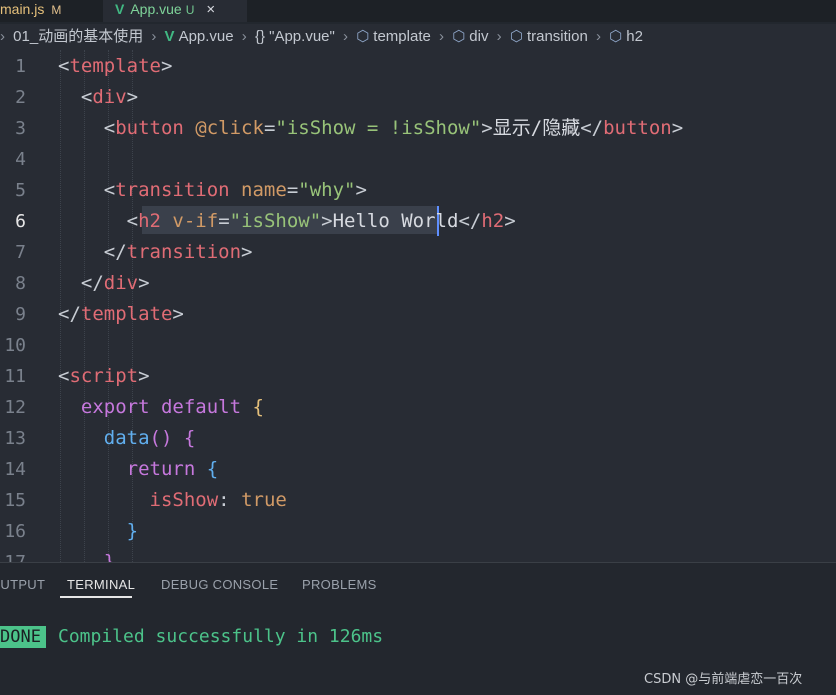  I want to click on line-number: 2, so click(20, 97).